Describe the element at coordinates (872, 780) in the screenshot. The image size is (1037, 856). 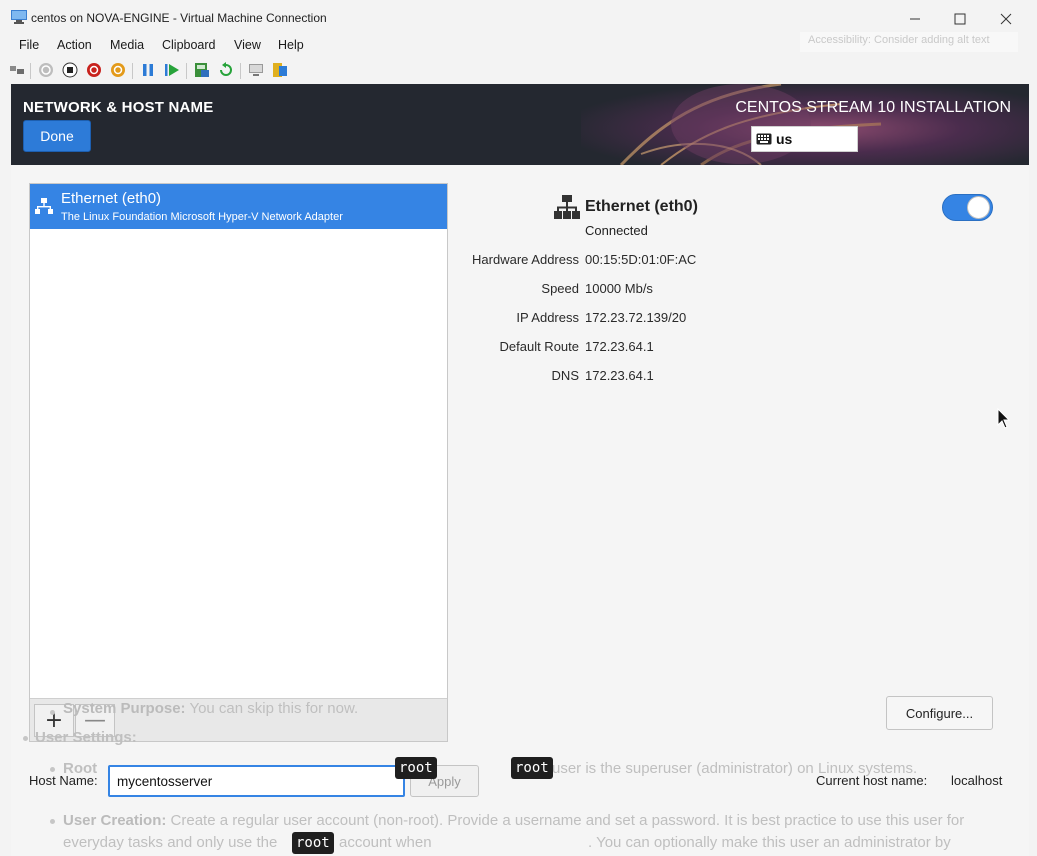
I see `current-hostname-label: Current host name:` at that location.